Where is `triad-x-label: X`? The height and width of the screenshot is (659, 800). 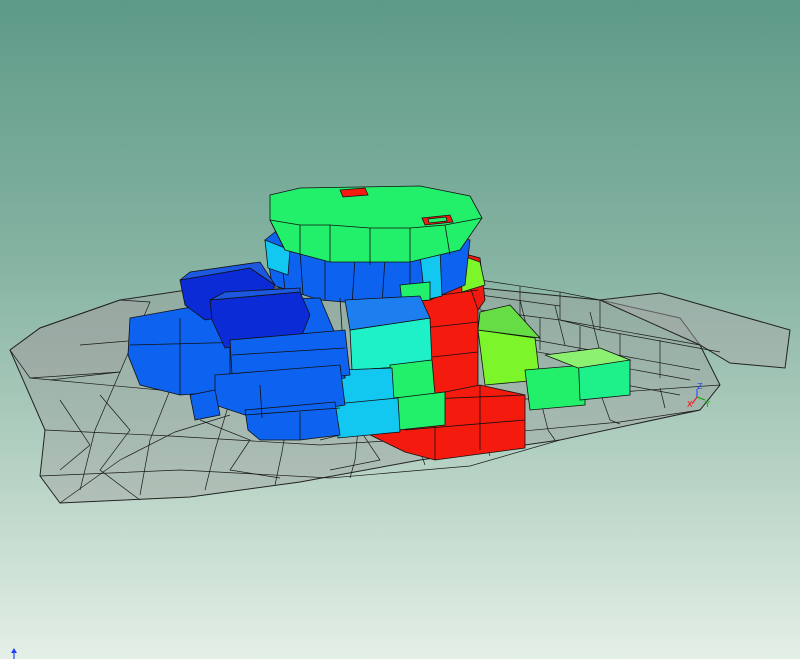 triad-x-label: X is located at coordinates (690, 404).